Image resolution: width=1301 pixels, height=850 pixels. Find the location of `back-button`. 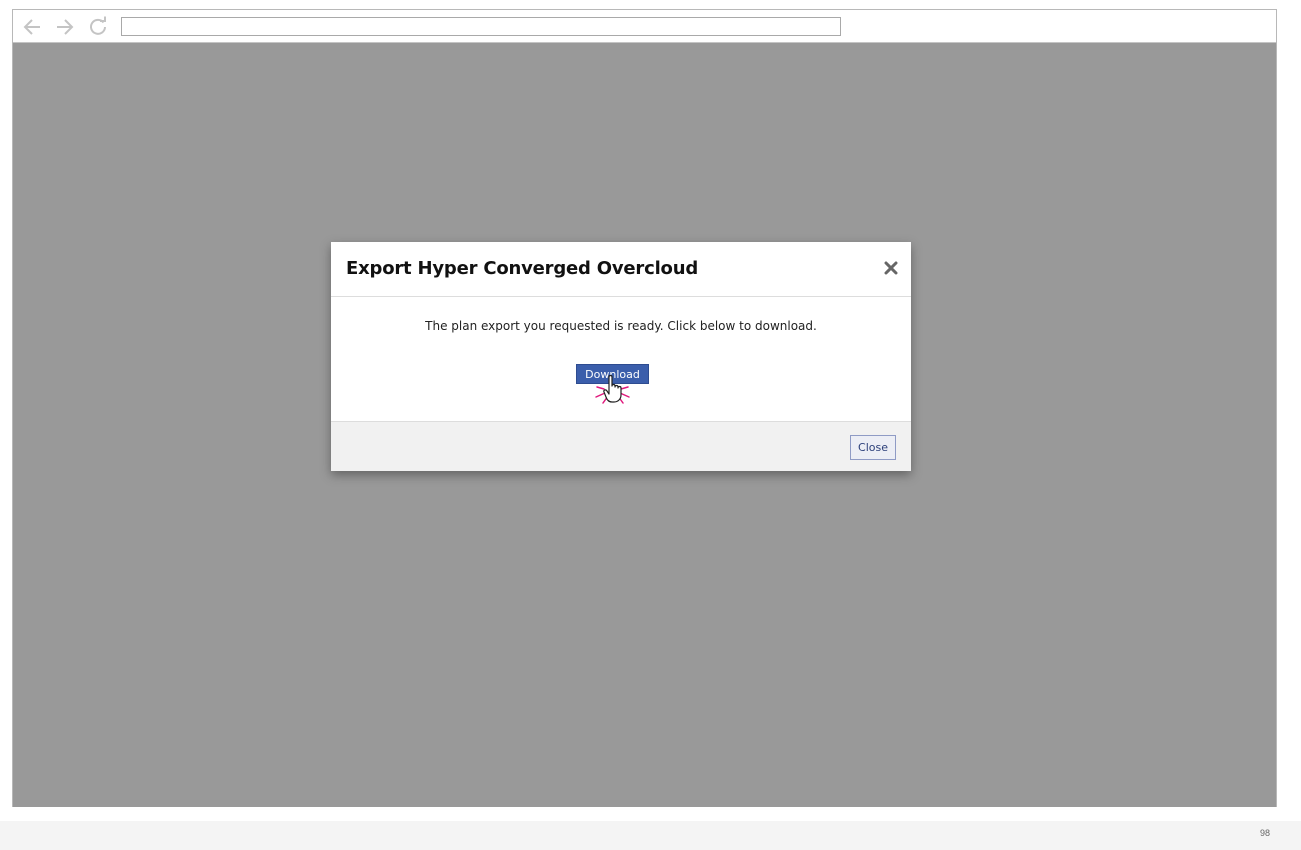

back-button is located at coordinates (32, 27).